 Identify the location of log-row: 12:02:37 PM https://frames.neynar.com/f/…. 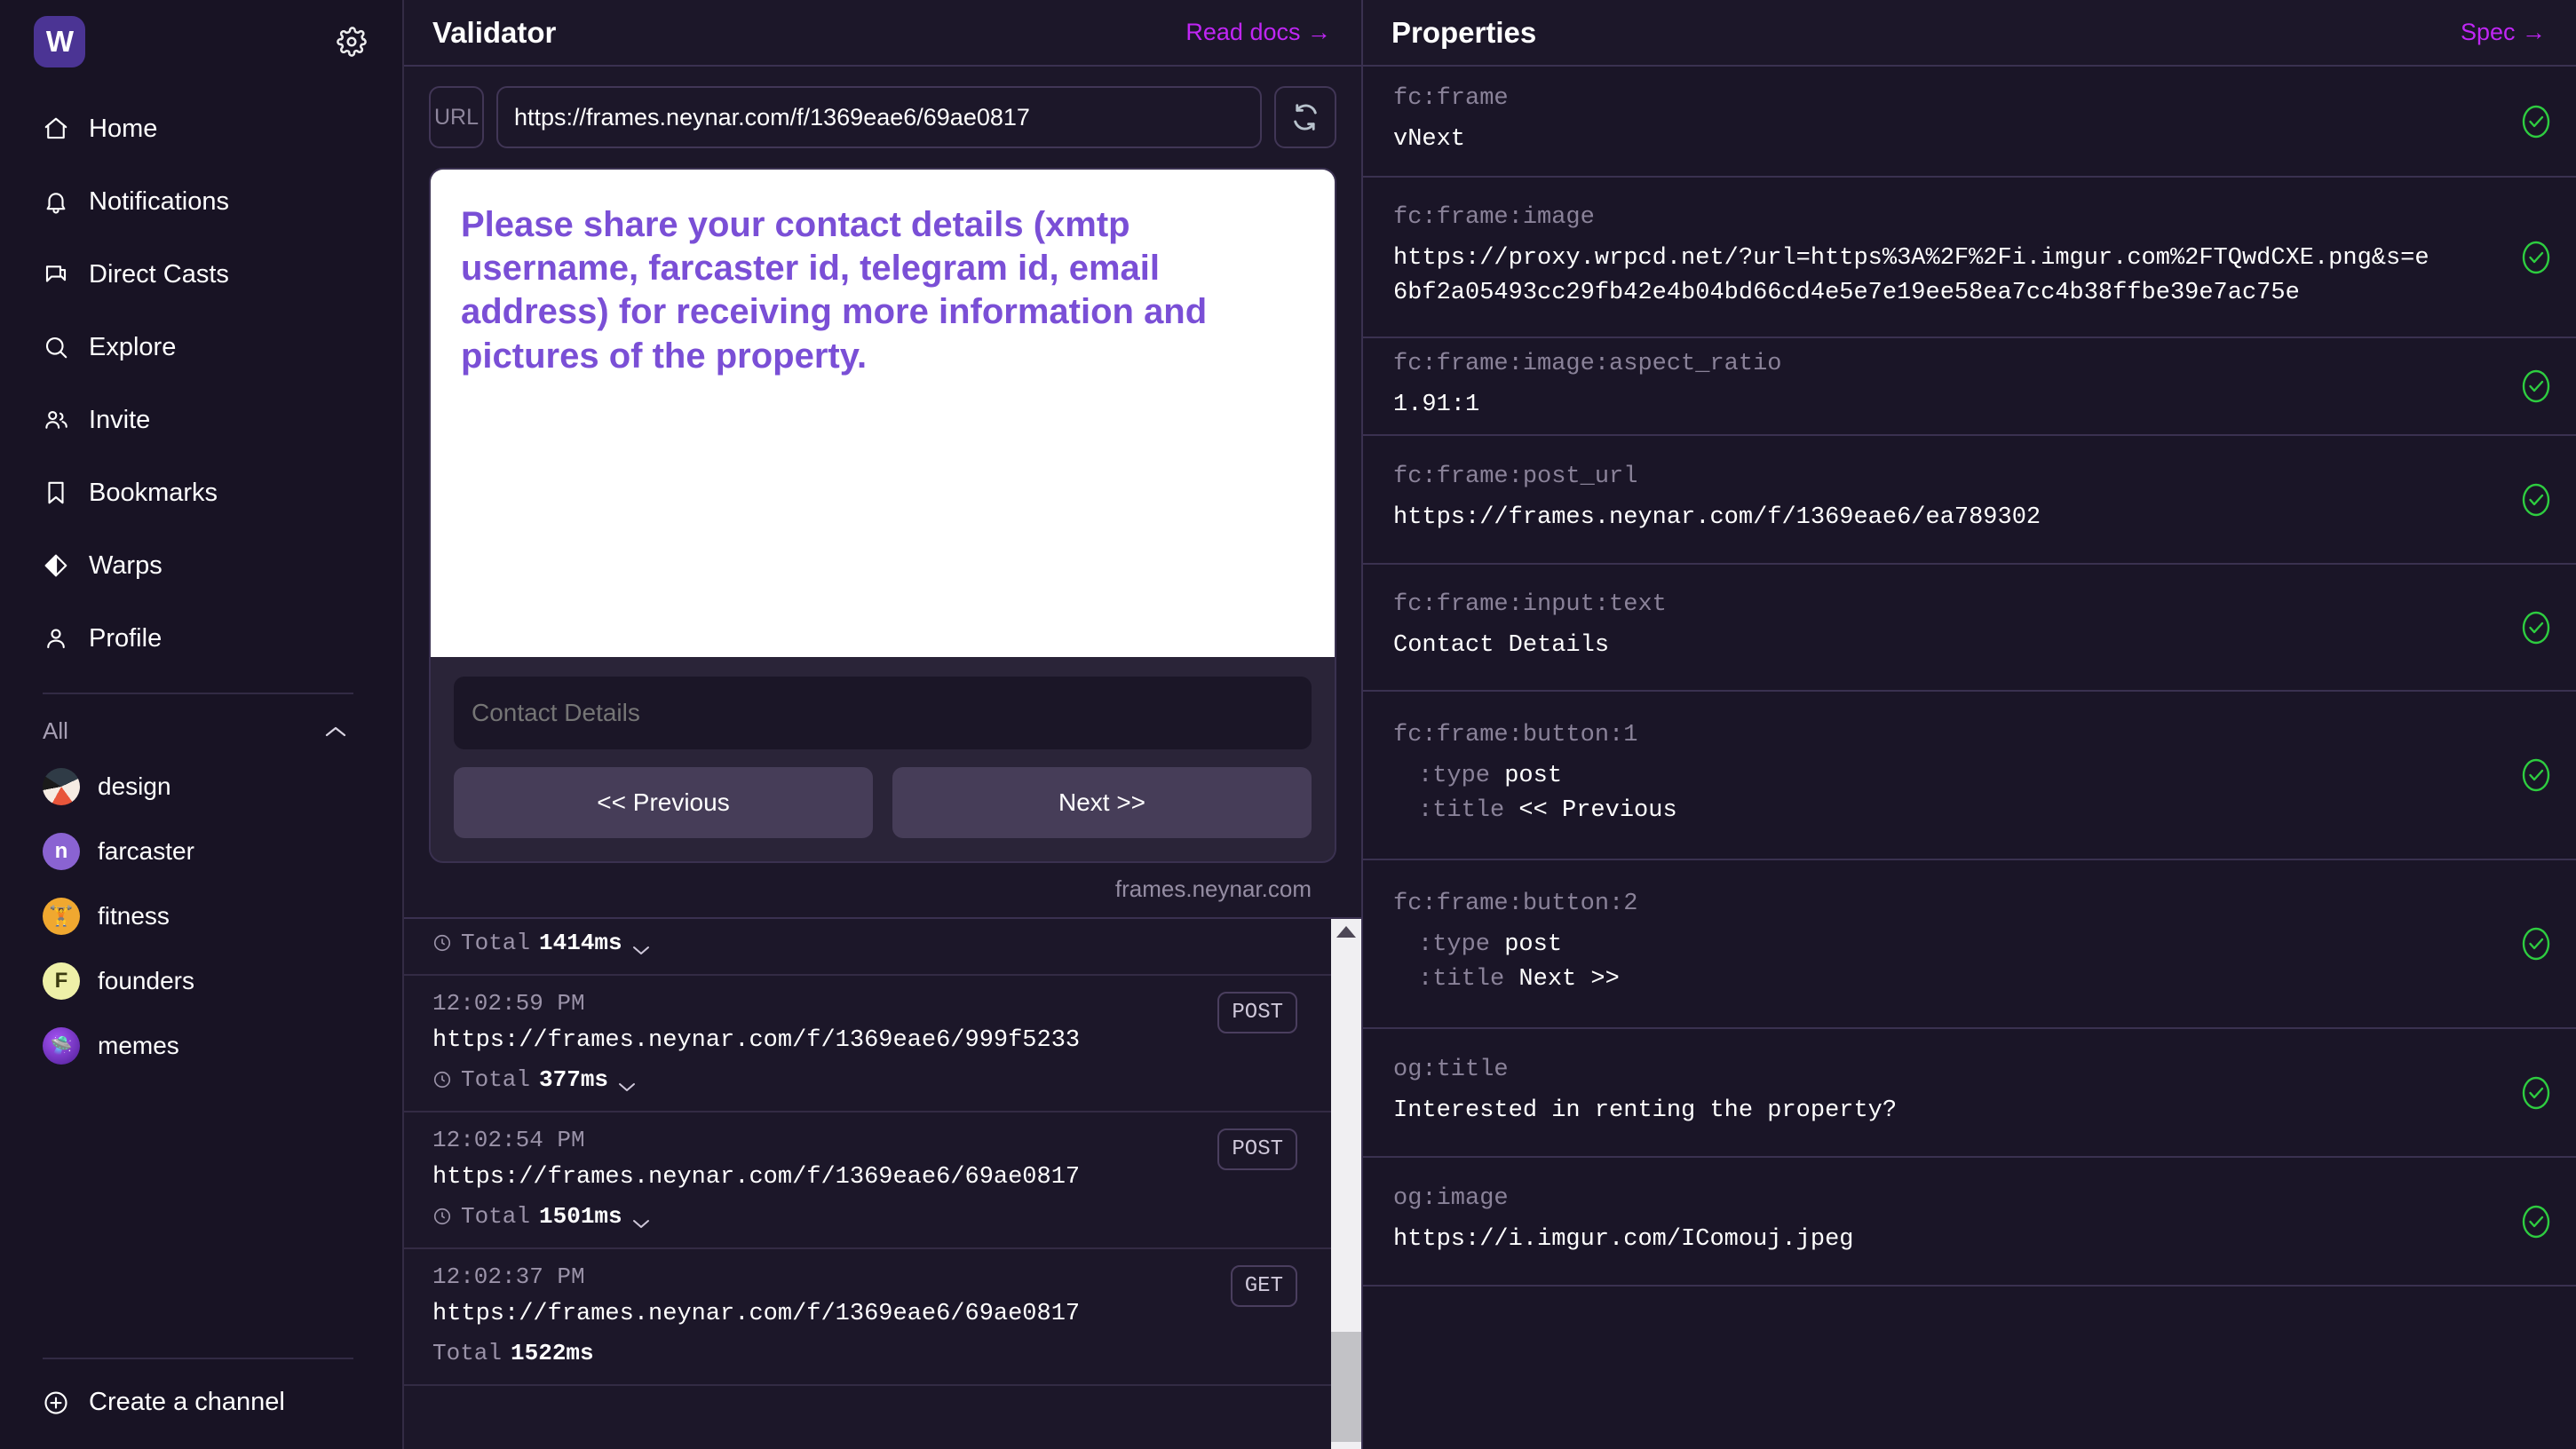
(868, 1317).